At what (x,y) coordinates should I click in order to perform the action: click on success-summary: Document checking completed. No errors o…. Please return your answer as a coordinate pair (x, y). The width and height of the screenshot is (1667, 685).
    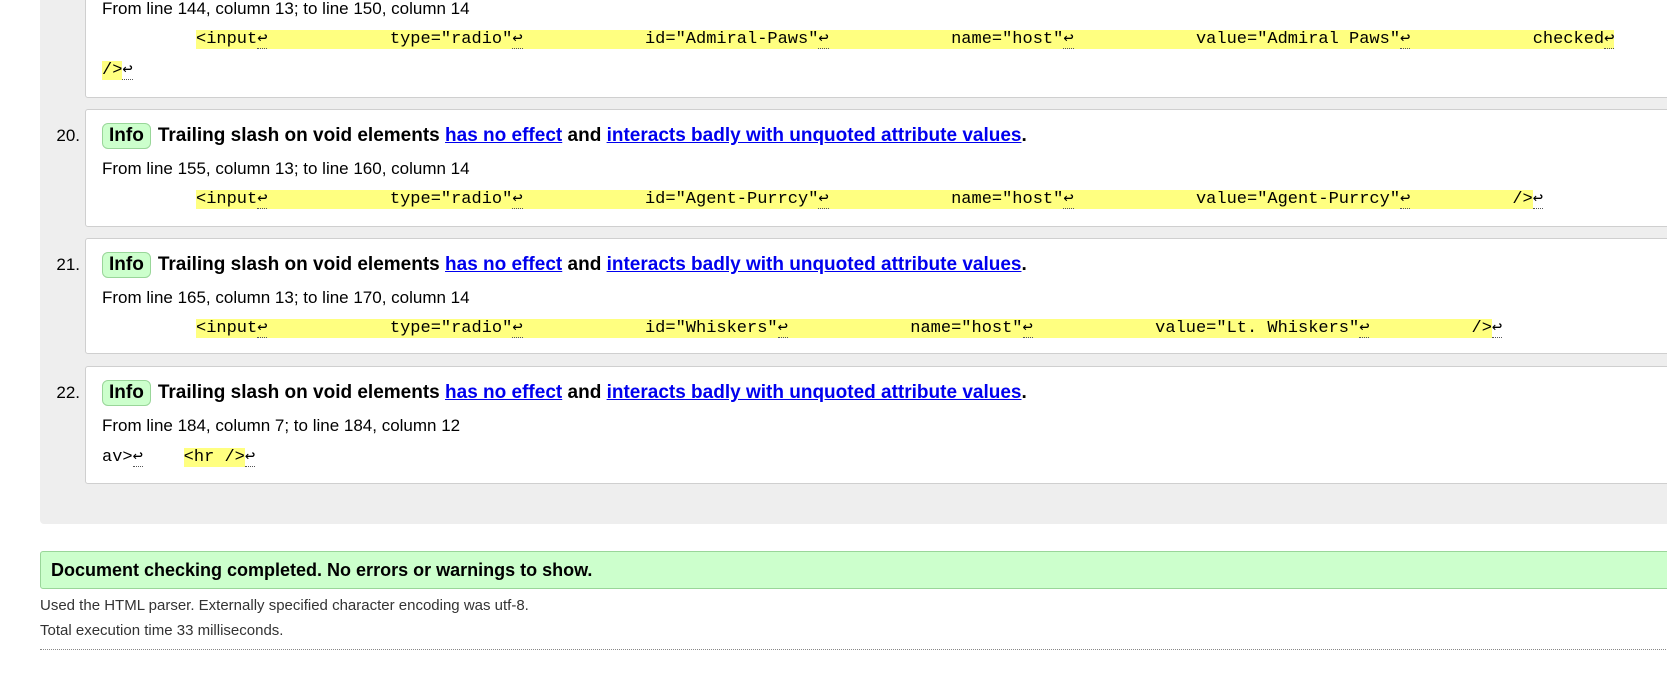
    Looking at the image, I should click on (853, 570).